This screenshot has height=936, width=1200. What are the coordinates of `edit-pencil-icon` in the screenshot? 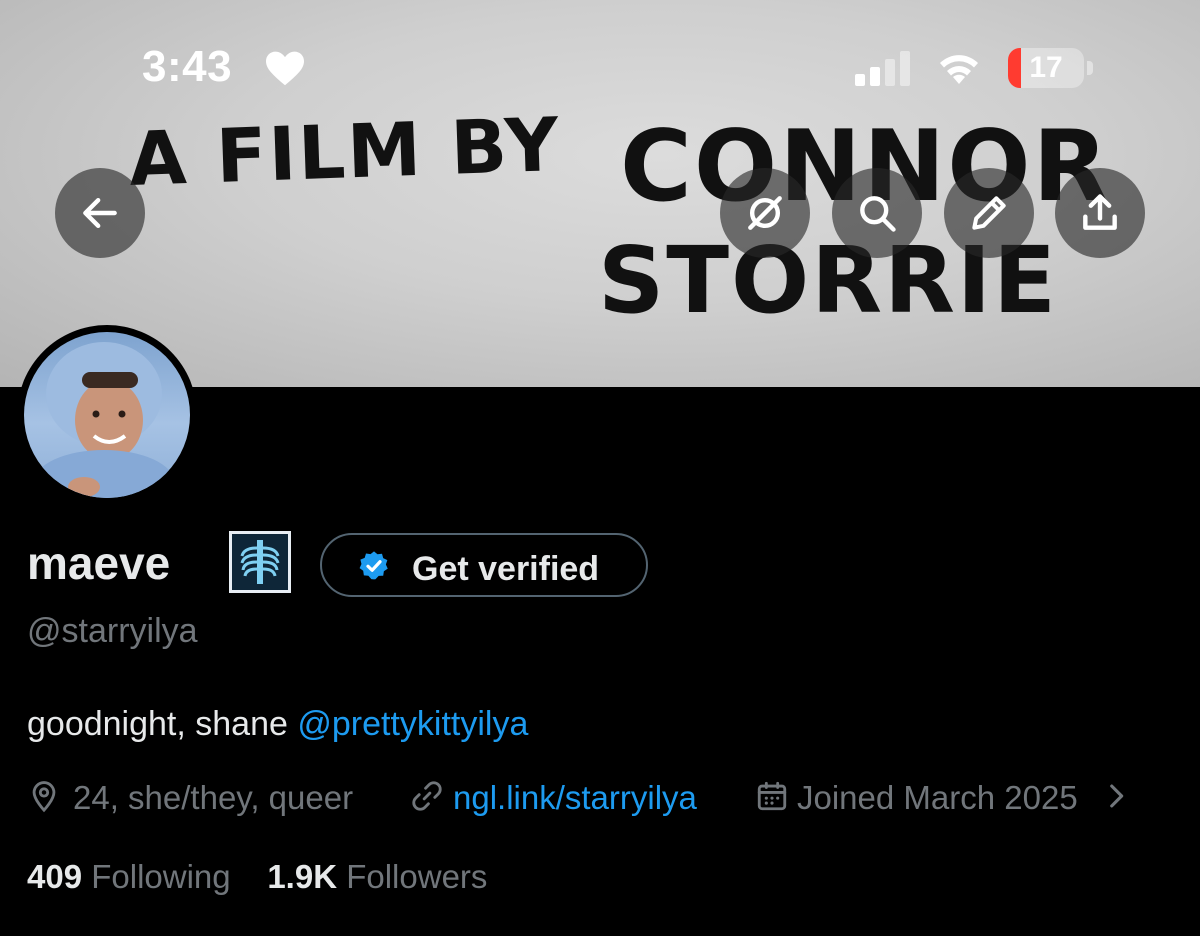 It's located at (989, 213).